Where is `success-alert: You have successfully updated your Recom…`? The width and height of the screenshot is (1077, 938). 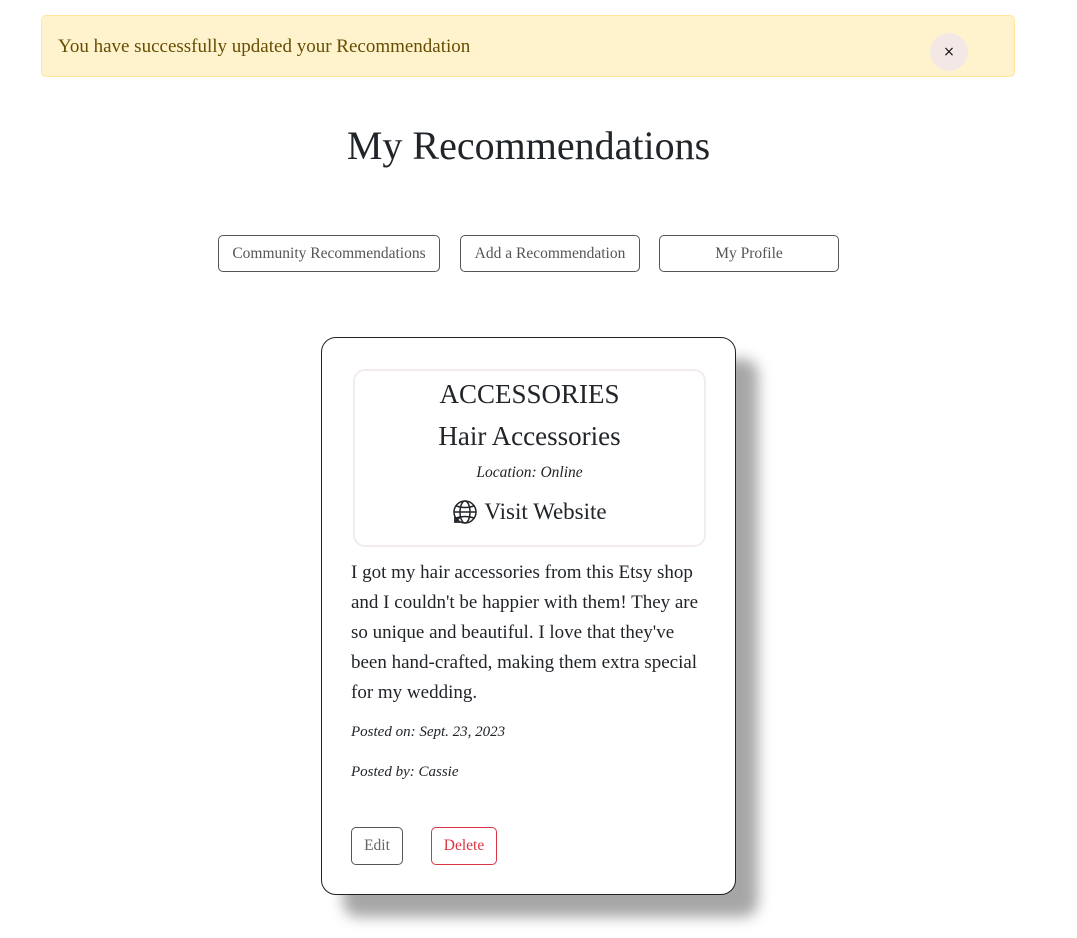
success-alert: You have successfully updated your Recom… is located at coordinates (528, 46).